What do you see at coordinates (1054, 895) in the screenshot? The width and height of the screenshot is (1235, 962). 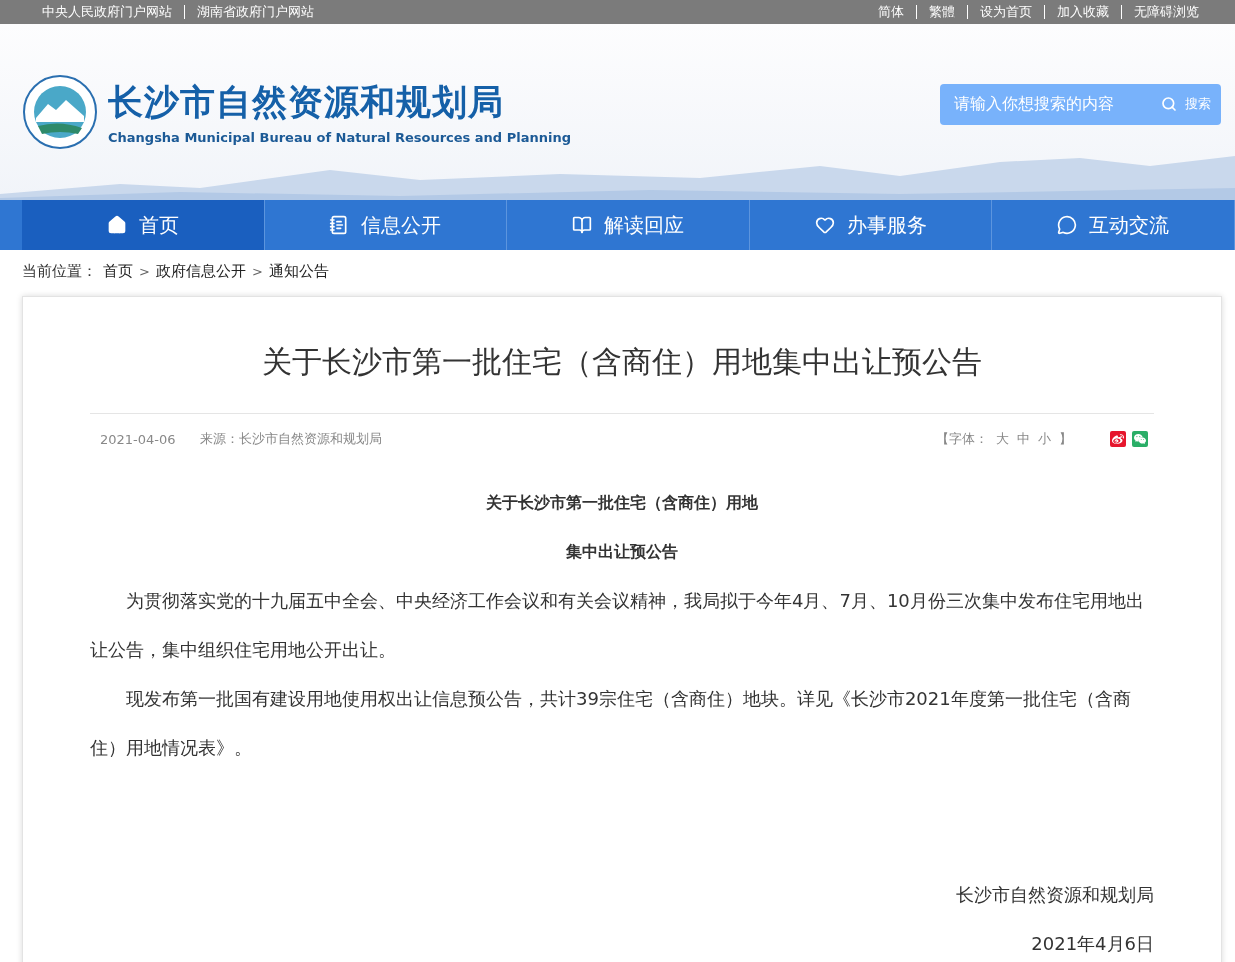 I see `signature: 长沙市自然资源和规划局` at bounding box center [1054, 895].